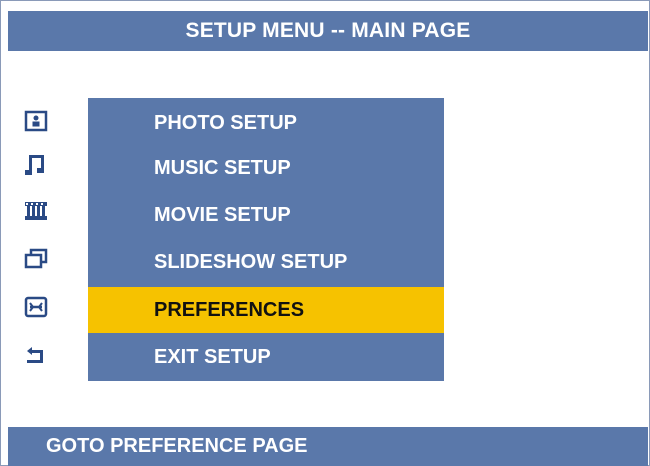 Image resolution: width=650 pixels, height=466 pixels. What do you see at coordinates (36, 307) in the screenshot?
I see `preferences-icon` at bounding box center [36, 307].